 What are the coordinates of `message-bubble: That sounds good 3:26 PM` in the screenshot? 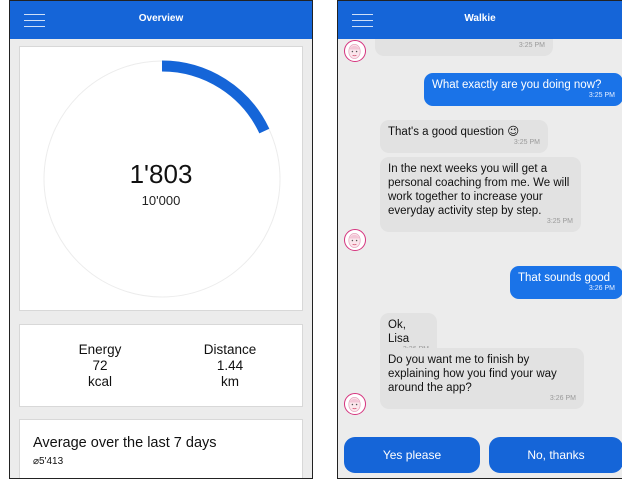 It's located at (566, 282).